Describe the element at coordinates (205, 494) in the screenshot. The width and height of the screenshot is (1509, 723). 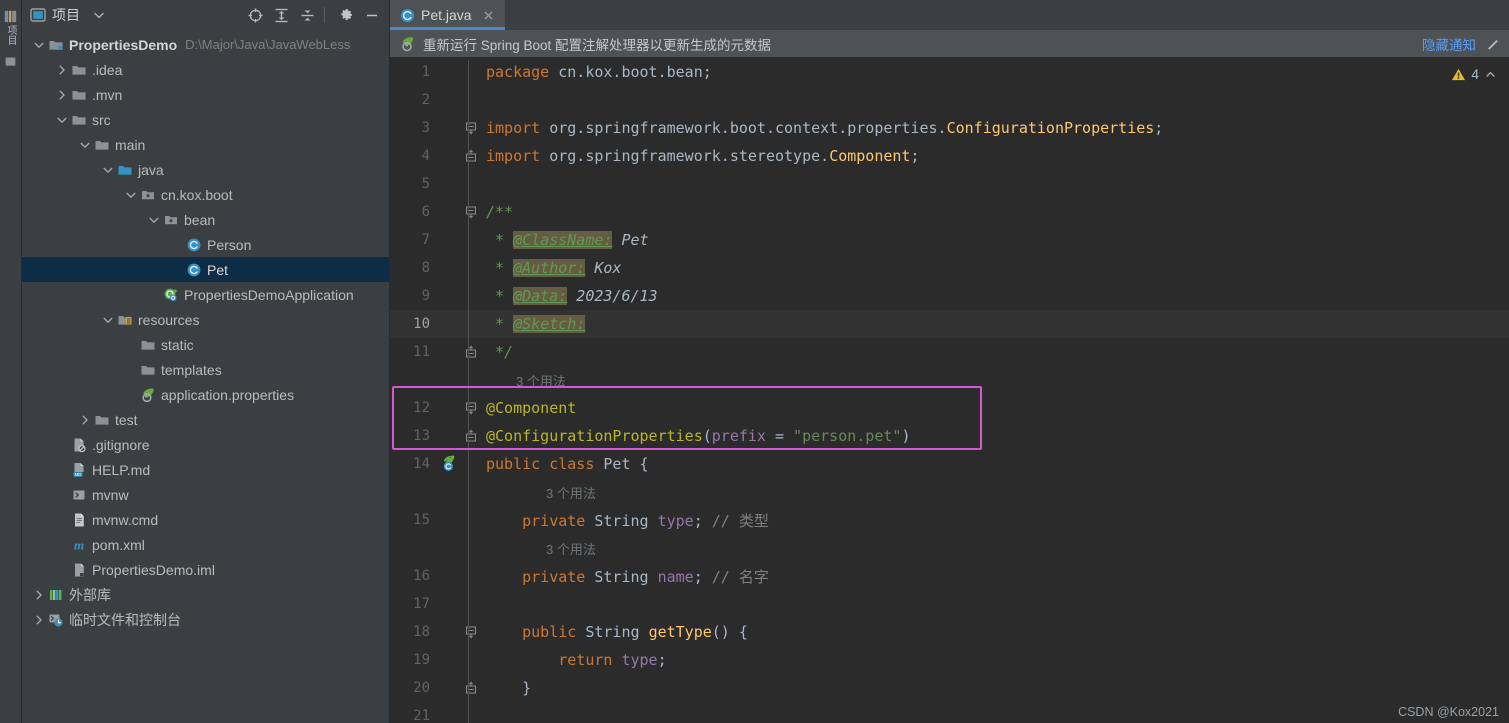
I see `tree-row: mvnw` at that location.